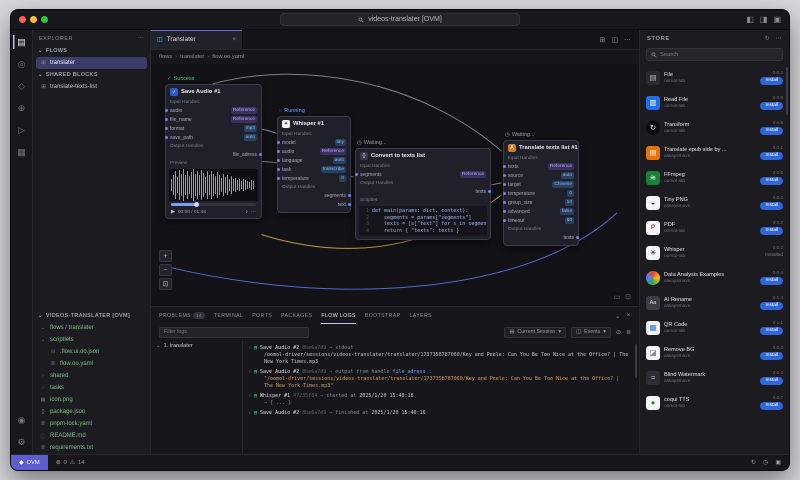  Describe the element at coordinates (313, 160) in the screenshot. I see `input-handle-row: language auto` at that location.